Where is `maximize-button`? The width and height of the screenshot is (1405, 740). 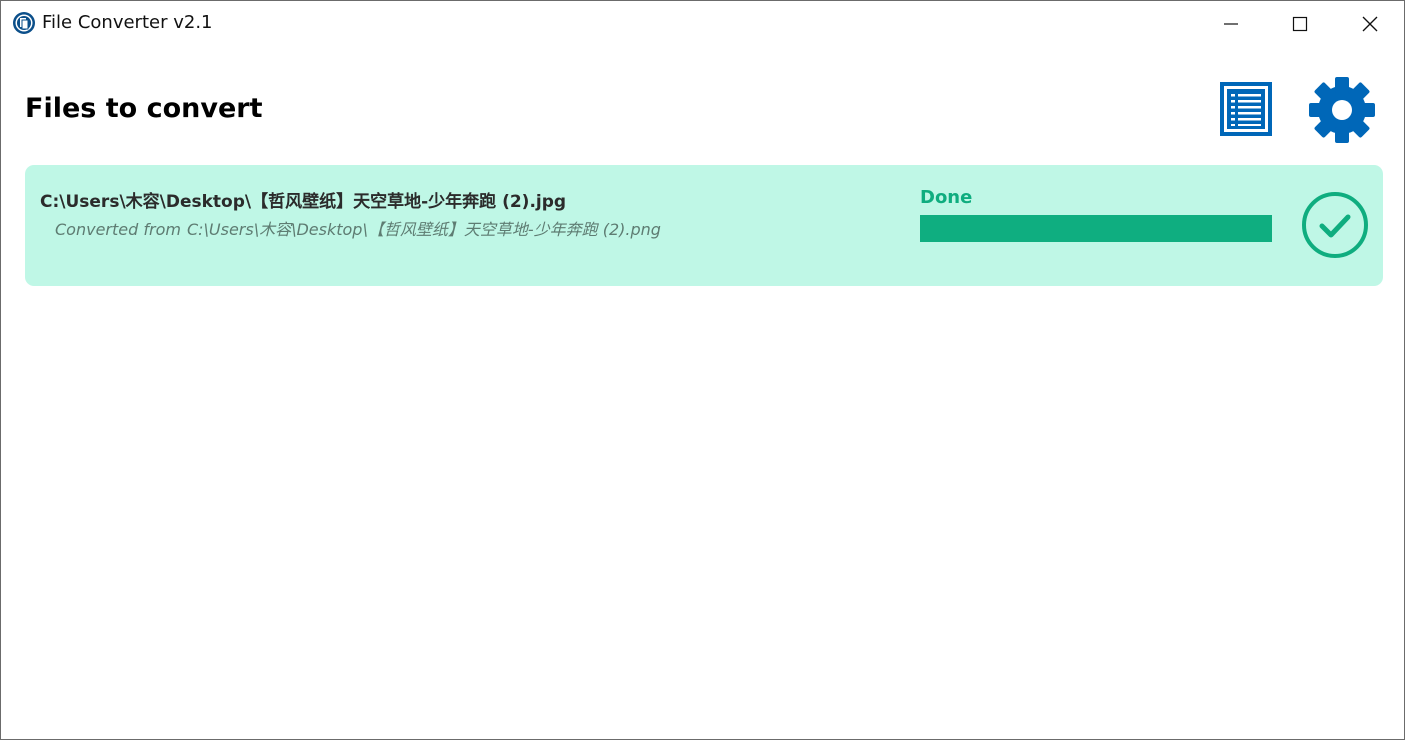 maximize-button is located at coordinates (1300, 23).